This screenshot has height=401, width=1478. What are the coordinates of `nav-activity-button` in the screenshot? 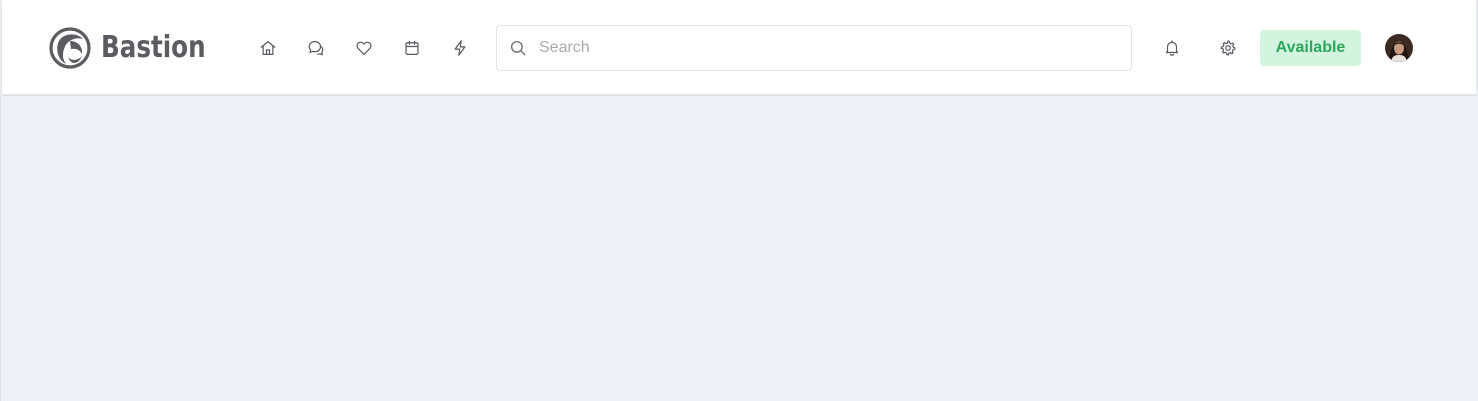 It's located at (460, 48).